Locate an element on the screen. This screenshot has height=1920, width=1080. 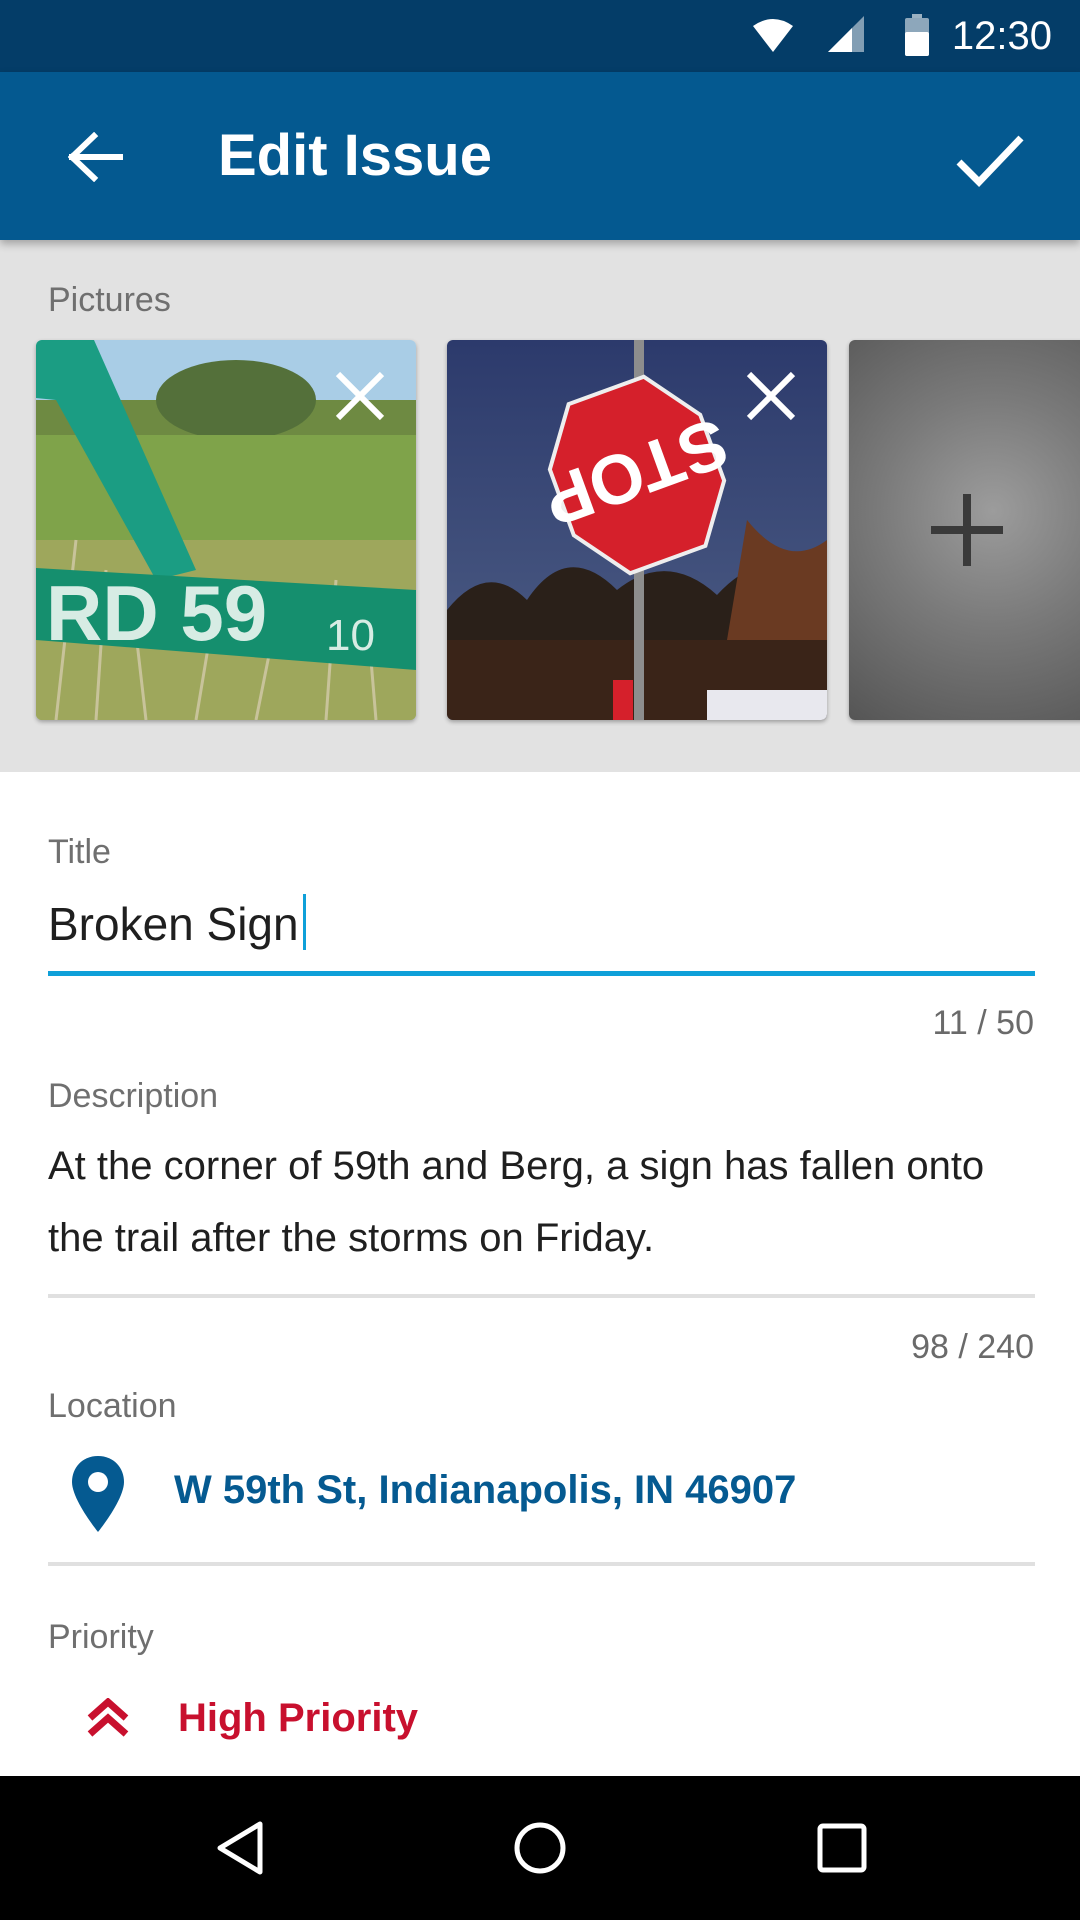
back-triangle-icon is located at coordinates (240, 1848).